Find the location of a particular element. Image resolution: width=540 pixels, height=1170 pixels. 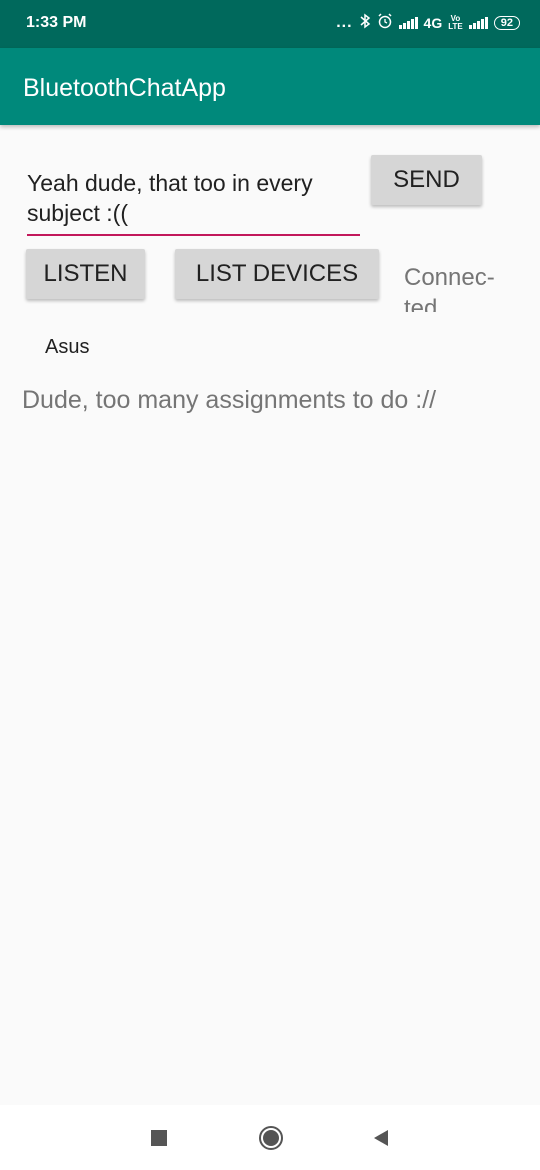

send-button: SEND is located at coordinates (426, 180).